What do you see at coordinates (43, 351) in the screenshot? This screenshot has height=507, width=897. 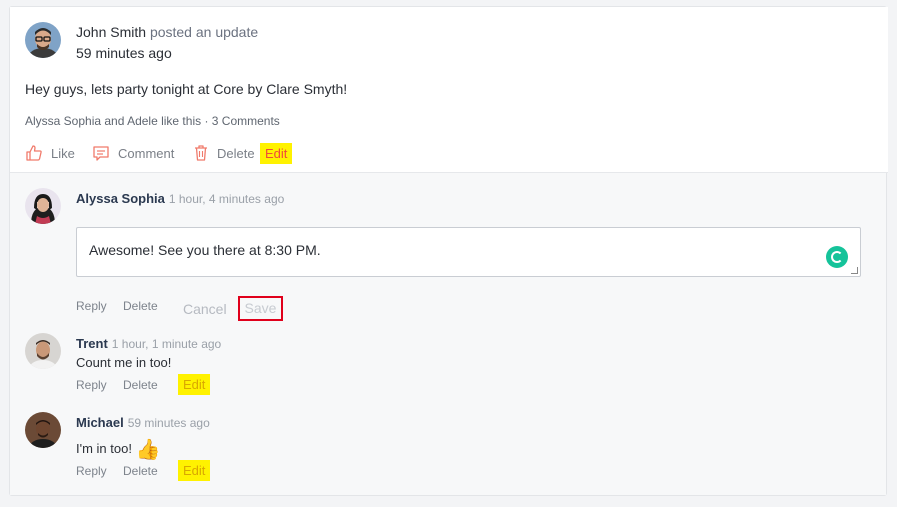 I see `trent-avatar` at bounding box center [43, 351].